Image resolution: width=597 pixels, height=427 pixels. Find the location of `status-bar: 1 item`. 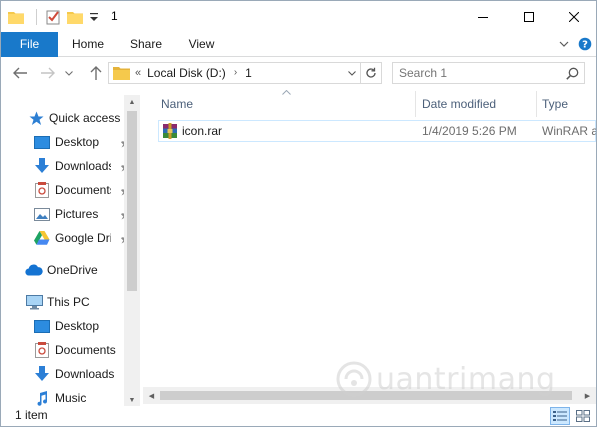

status-bar: 1 item is located at coordinates (298, 416).